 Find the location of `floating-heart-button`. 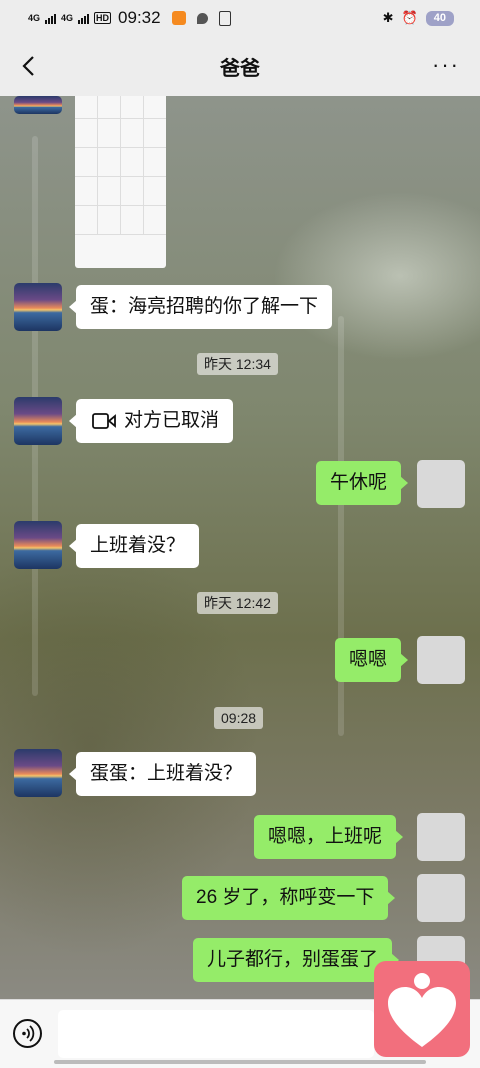

floating-heart-button is located at coordinates (422, 1009).